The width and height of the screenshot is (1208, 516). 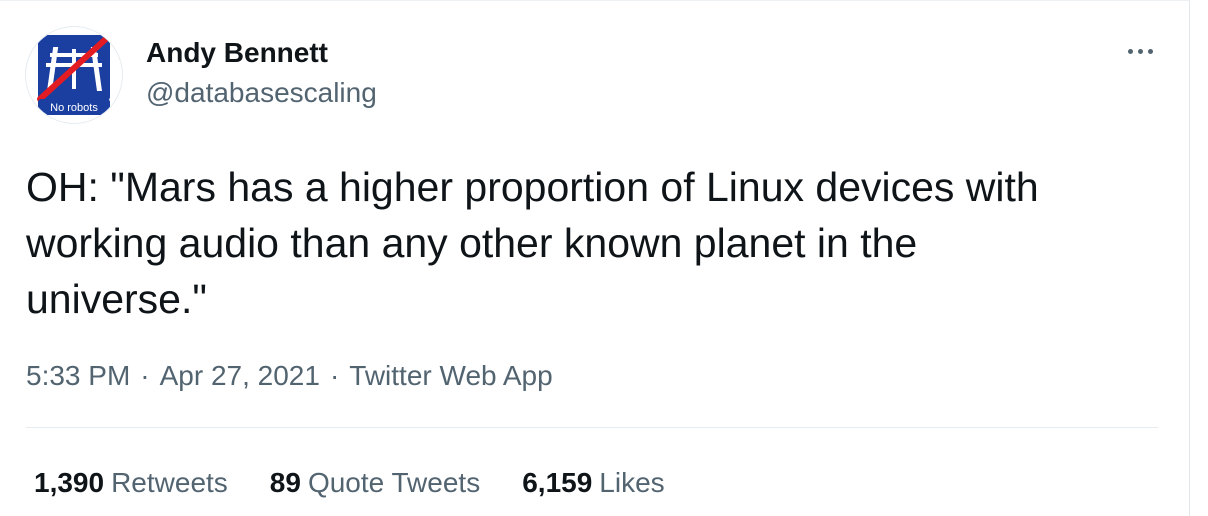 I want to click on quote-tweets-count: 89, so click(x=285, y=482).